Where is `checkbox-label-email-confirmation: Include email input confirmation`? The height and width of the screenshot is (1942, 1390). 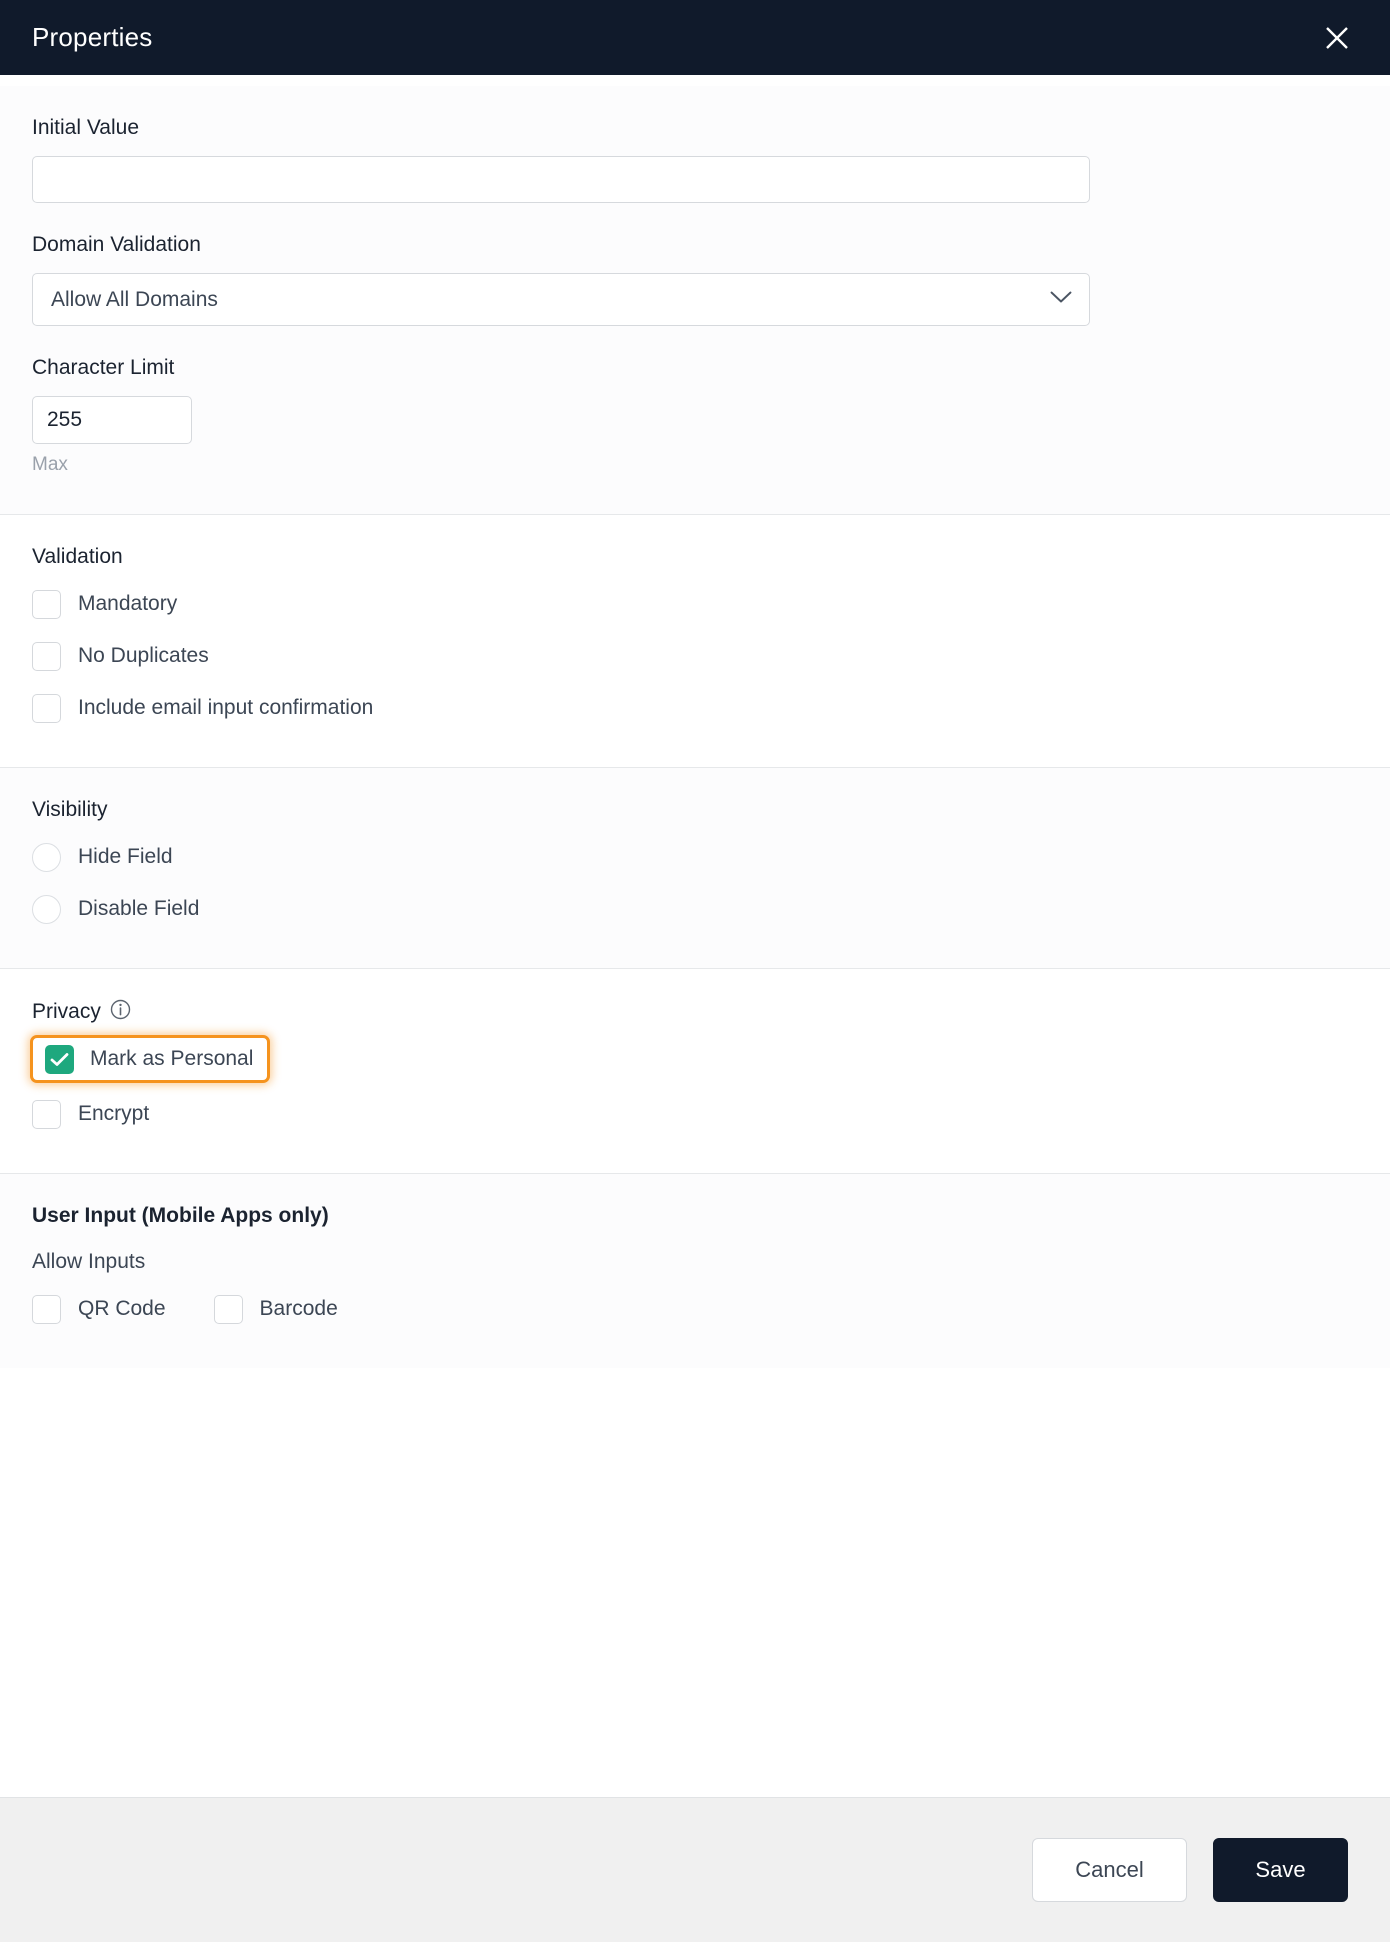 checkbox-label-email-confirmation: Include email input confirmation is located at coordinates (226, 707).